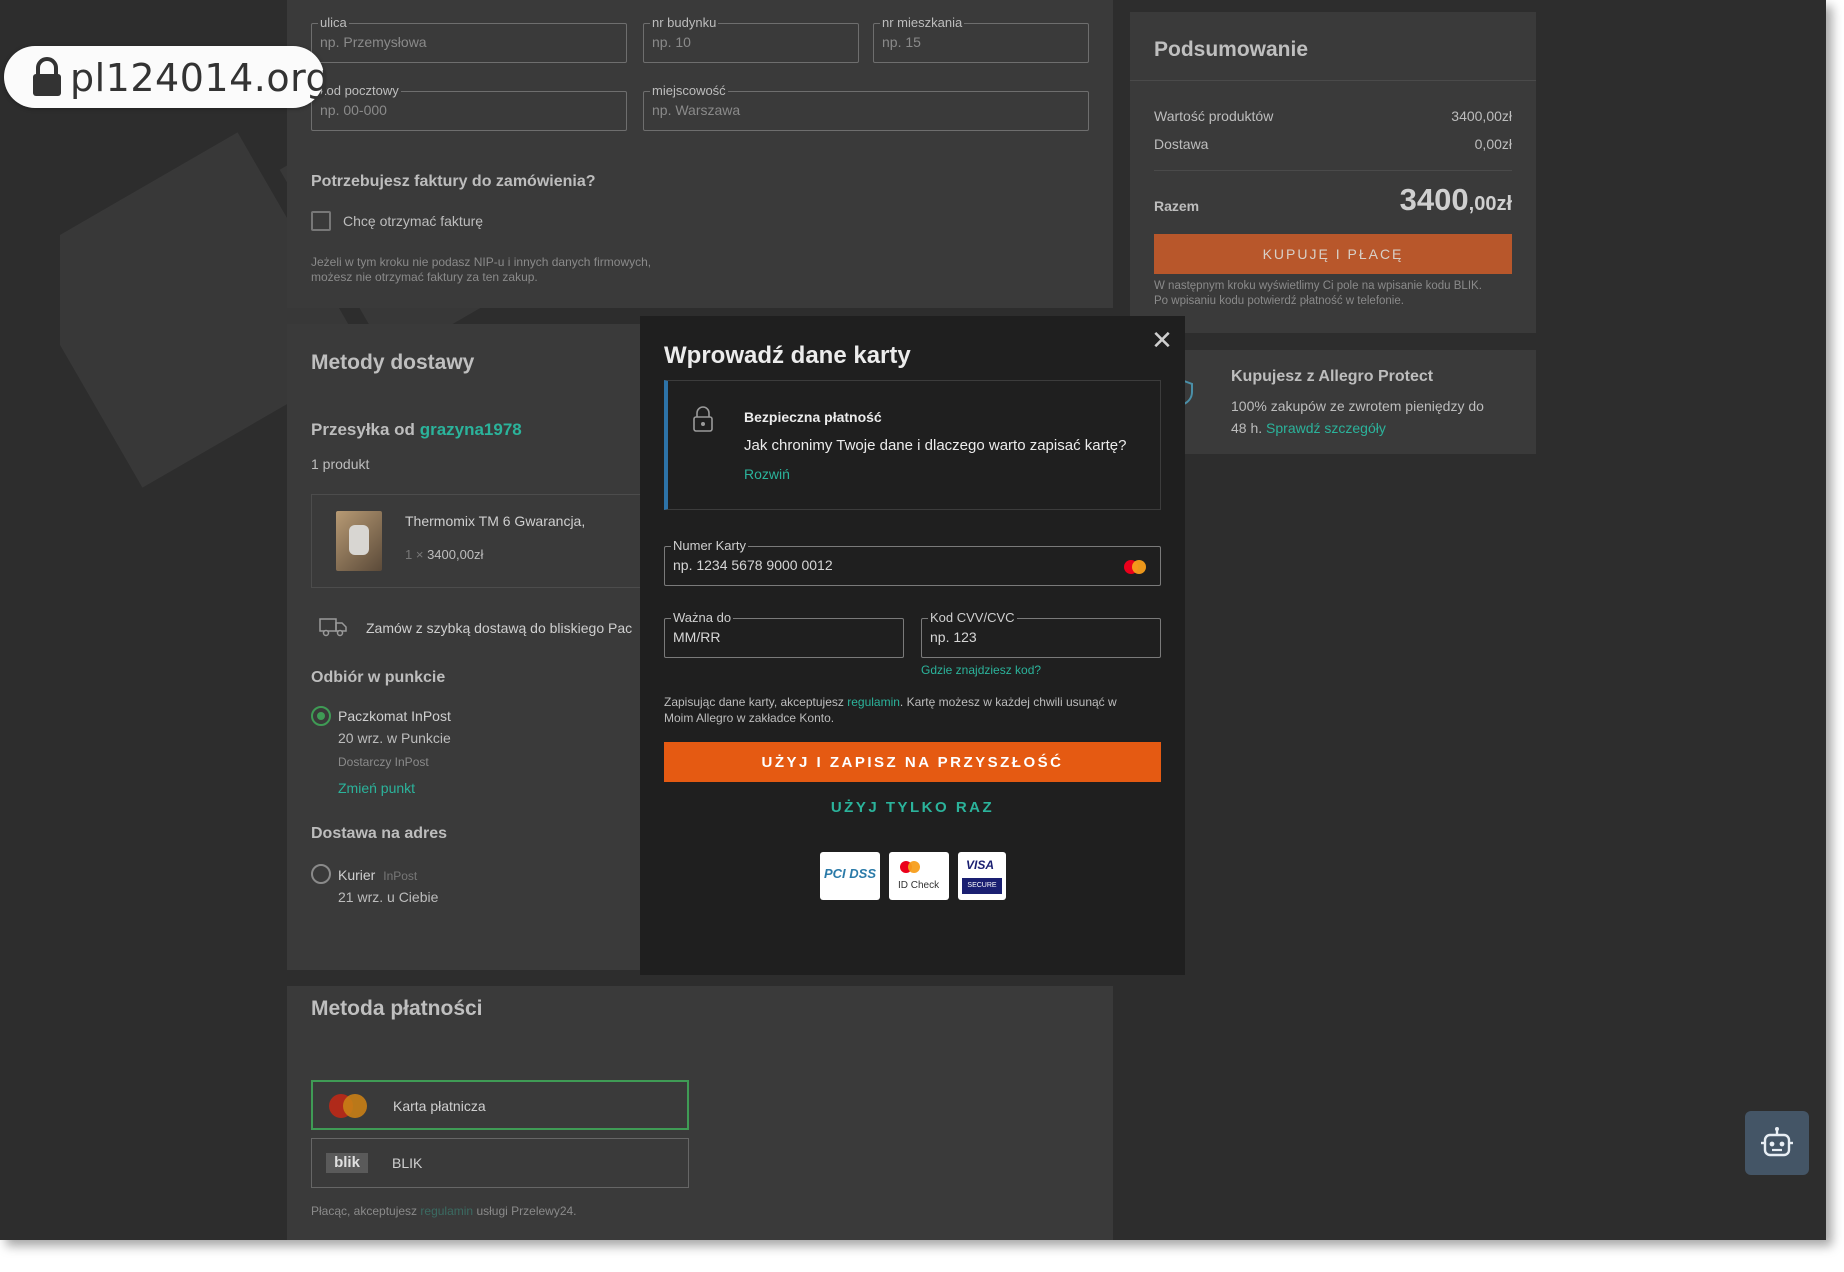  Describe the element at coordinates (754, 702) in the screenshot. I see `modal-terms-prefix: Zapisując dane karty, akceptujesz` at that location.